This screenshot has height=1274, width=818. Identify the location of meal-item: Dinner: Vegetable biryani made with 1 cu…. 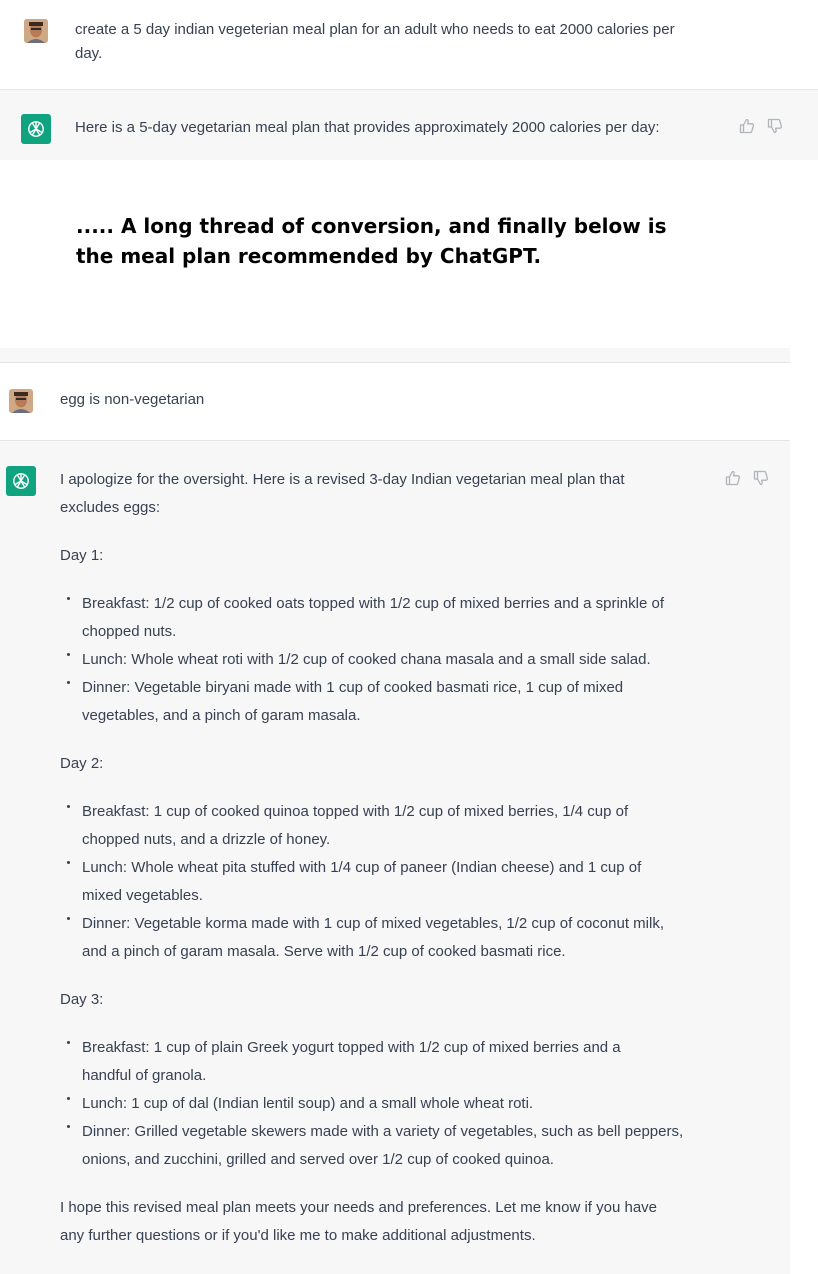
(390, 702).